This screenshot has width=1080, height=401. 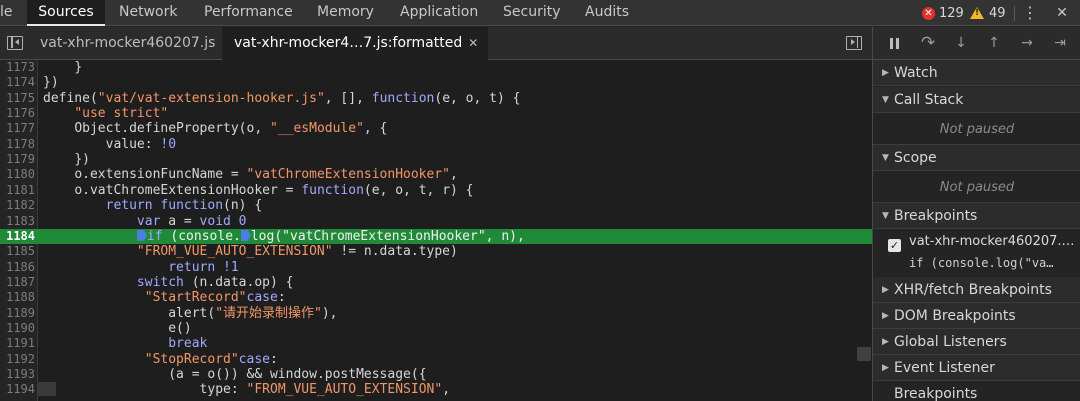 What do you see at coordinates (127, 43) in the screenshot?
I see `file-tab-original: vat-xhr-mocker460207.js` at bounding box center [127, 43].